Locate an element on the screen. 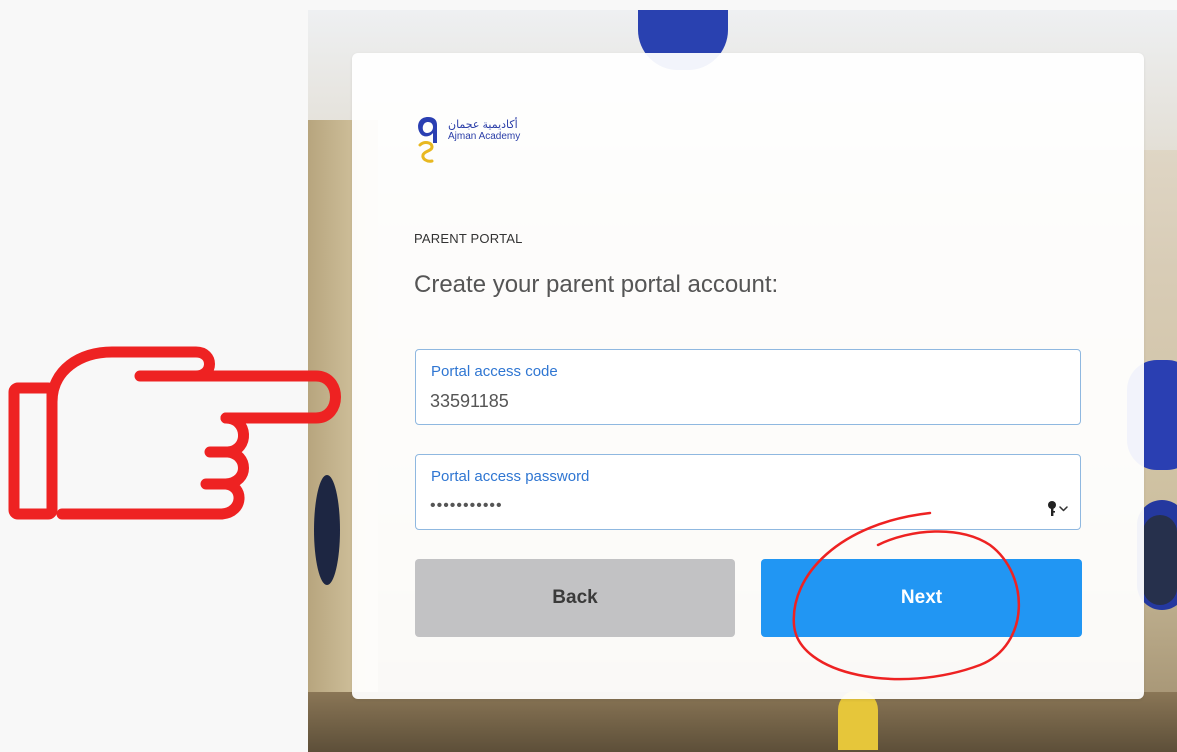  background-yellow-shape is located at coordinates (858, 720).